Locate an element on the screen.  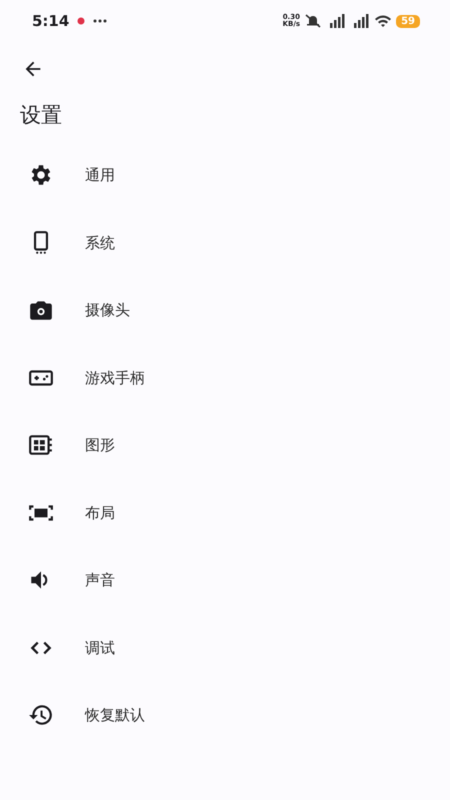
settings-item: 系统 is located at coordinates (225, 242).